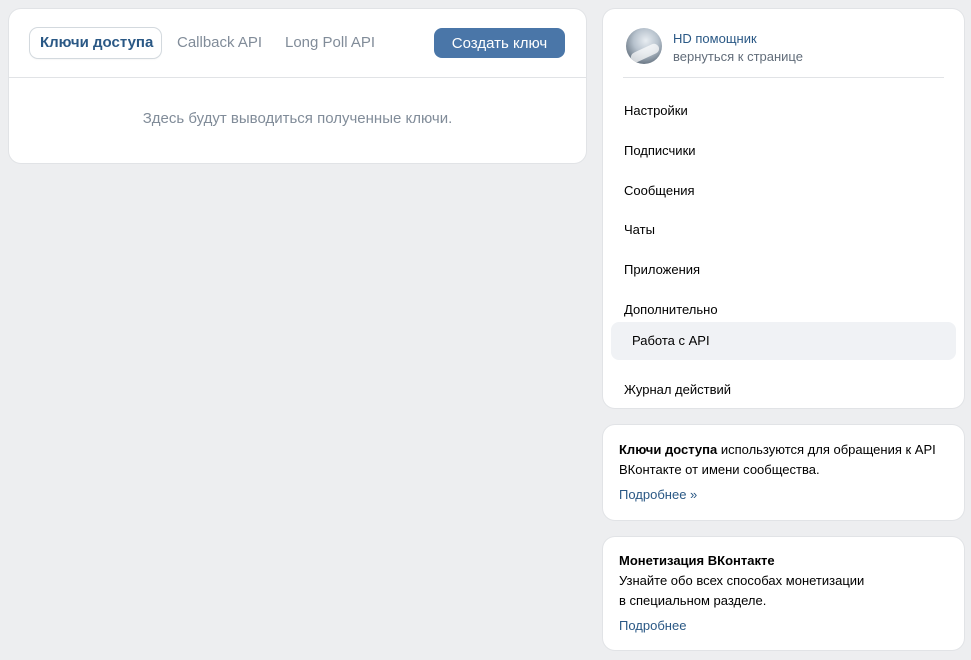 The image size is (971, 660). Describe the element at coordinates (668, 449) in the screenshot. I see `info-bold: Ключи доступа` at that location.